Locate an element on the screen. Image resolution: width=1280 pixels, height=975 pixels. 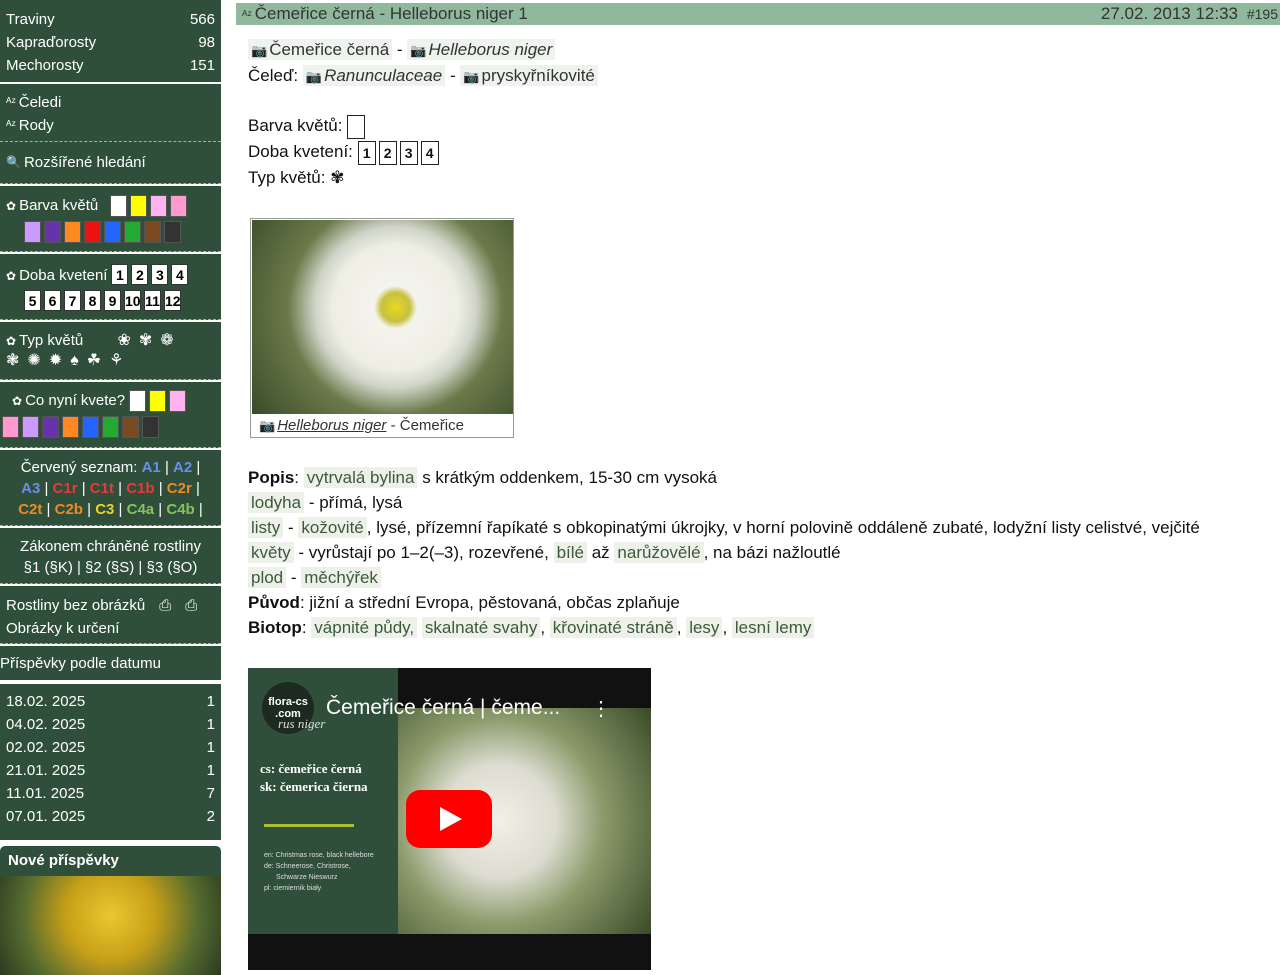
month-1: 1 is located at coordinates (120, 274).